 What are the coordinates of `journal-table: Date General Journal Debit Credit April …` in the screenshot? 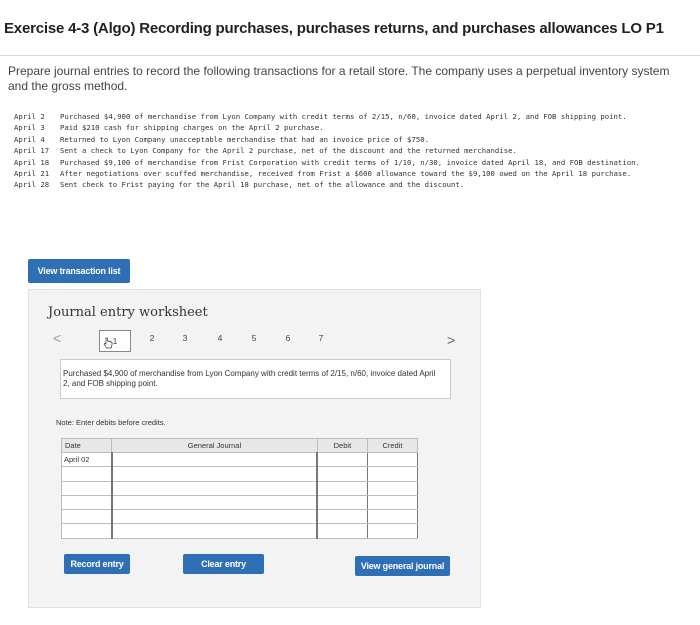 It's located at (239, 488).